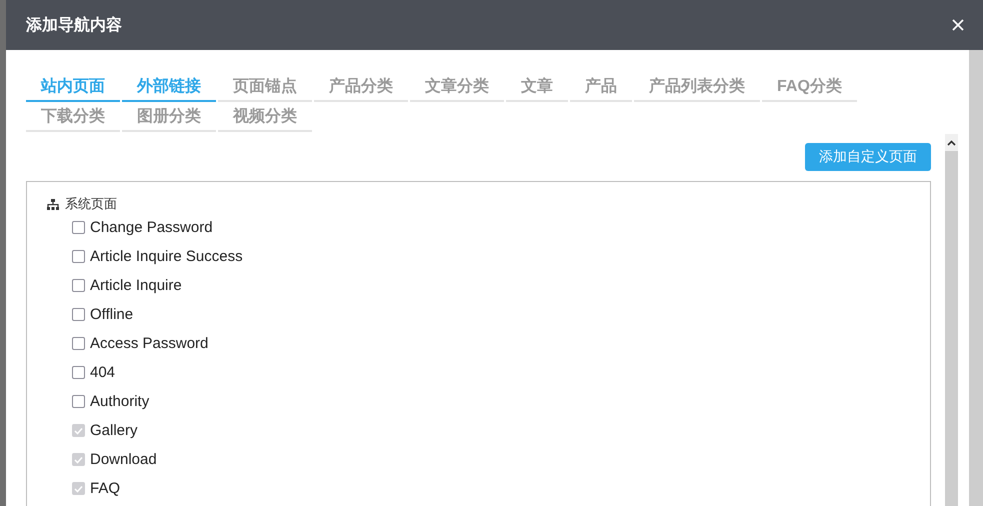 The image size is (983, 506). What do you see at coordinates (112, 314) in the screenshot?
I see `checkbox-label: Offline` at bounding box center [112, 314].